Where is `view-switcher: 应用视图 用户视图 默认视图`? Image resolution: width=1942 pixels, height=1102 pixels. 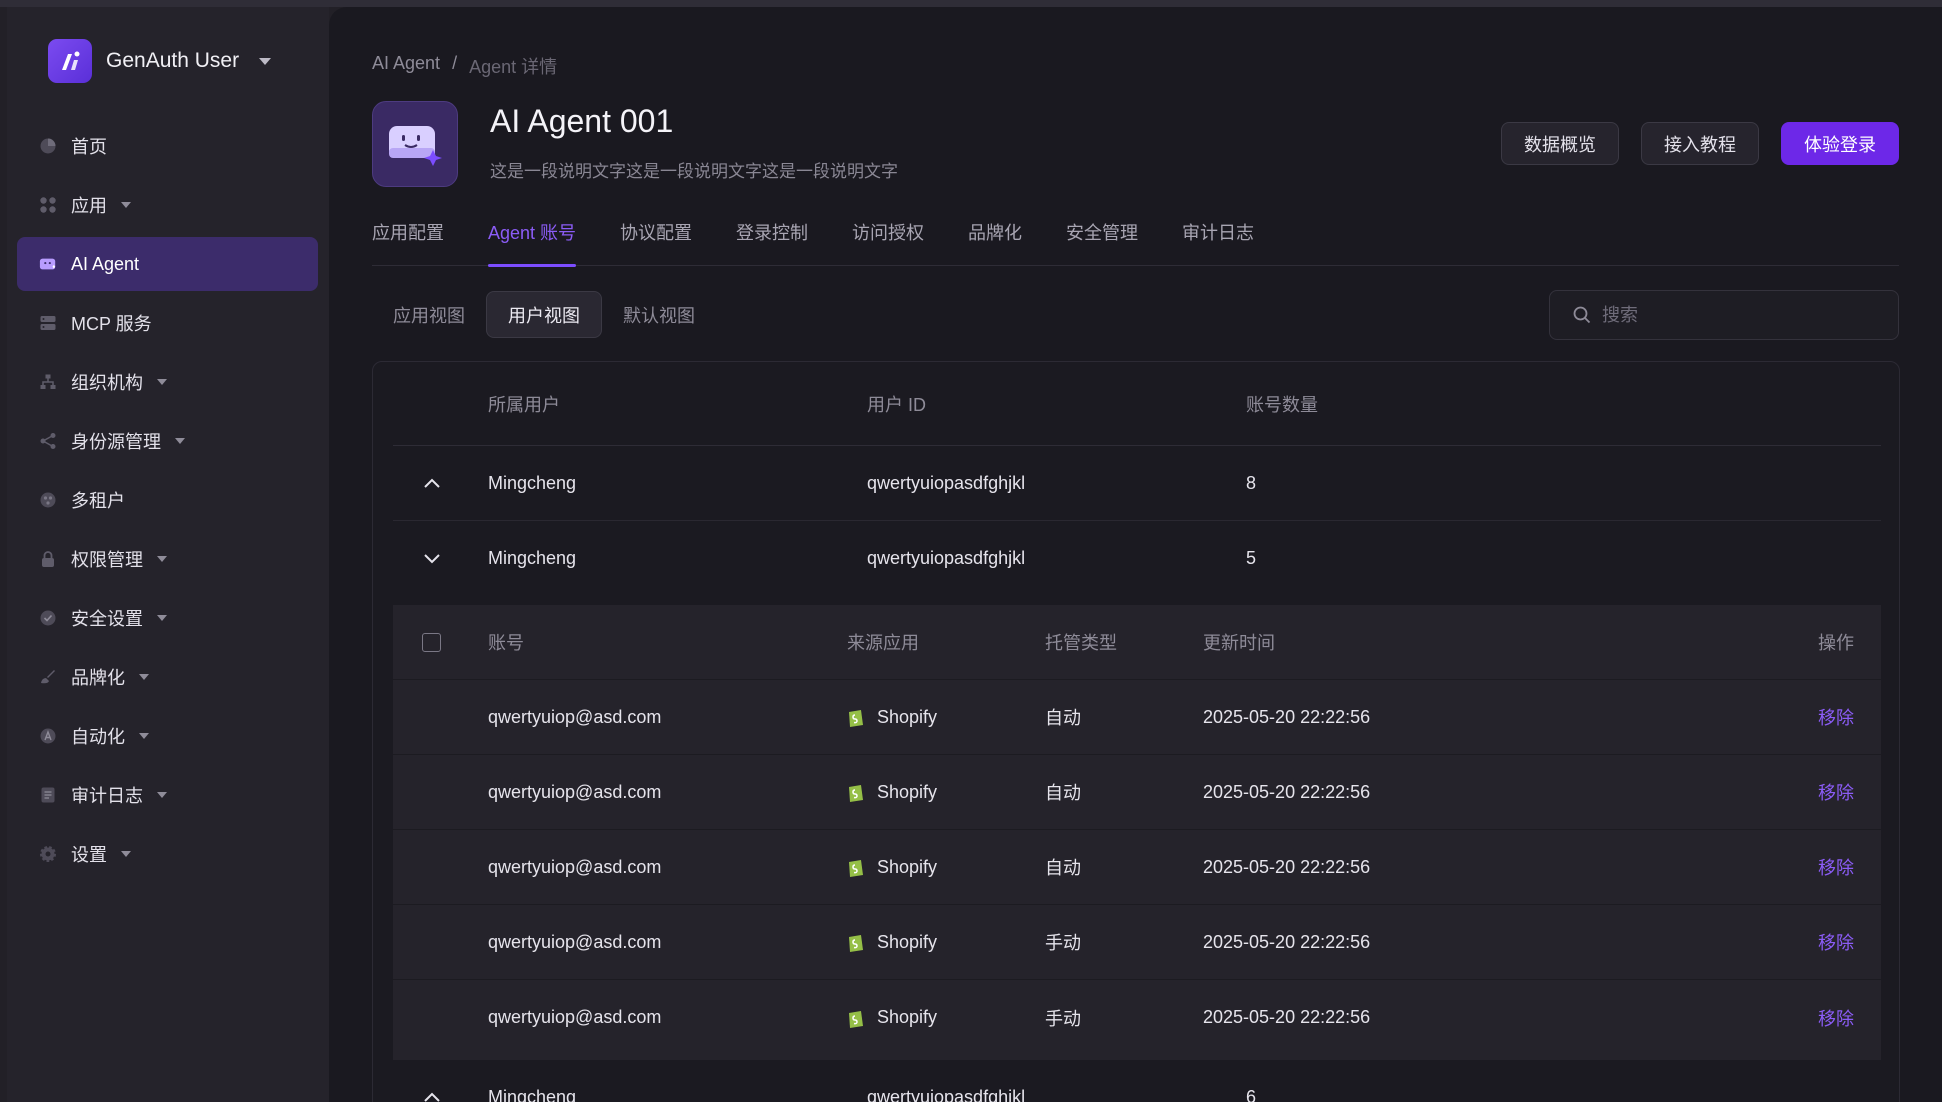 view-switcher: 应用视图 用户视图 默认视图 is located at coordinates (544, 314).